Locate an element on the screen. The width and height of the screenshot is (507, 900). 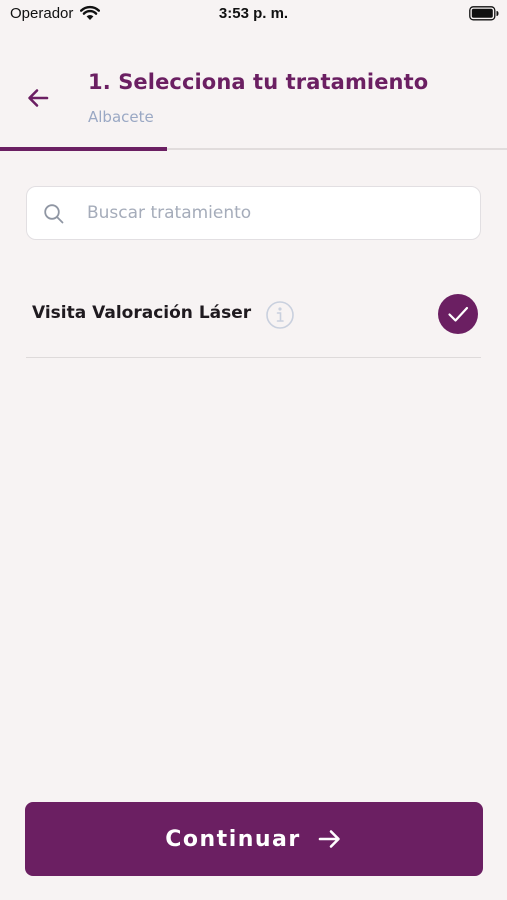
arrow-left-icon is located at coordinates (38, 98).